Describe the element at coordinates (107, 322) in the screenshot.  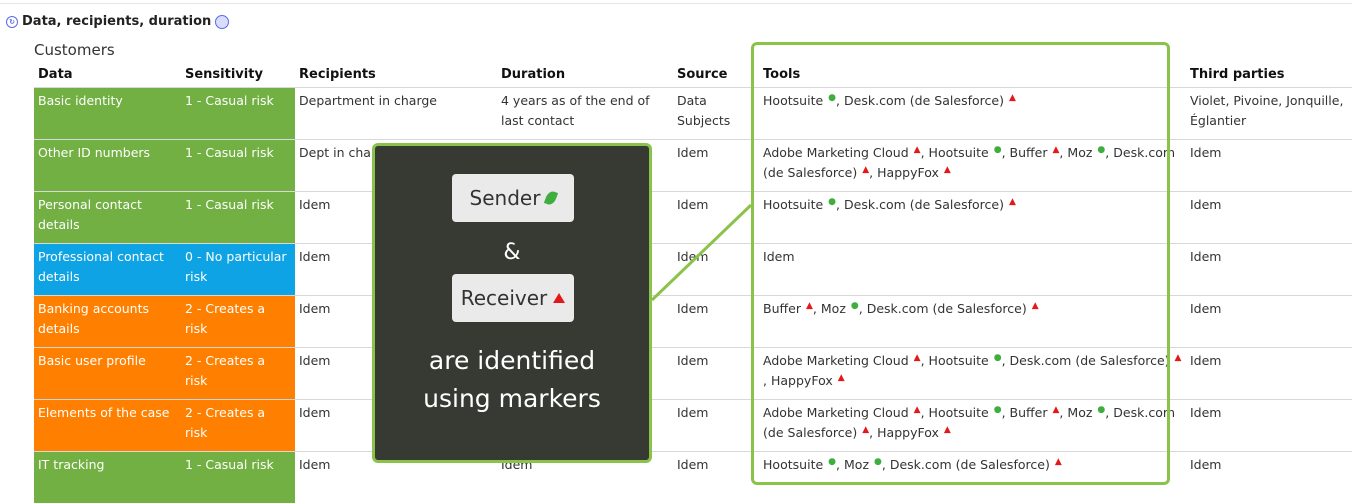
I see `cell-data: Banking accounts details` at that location.